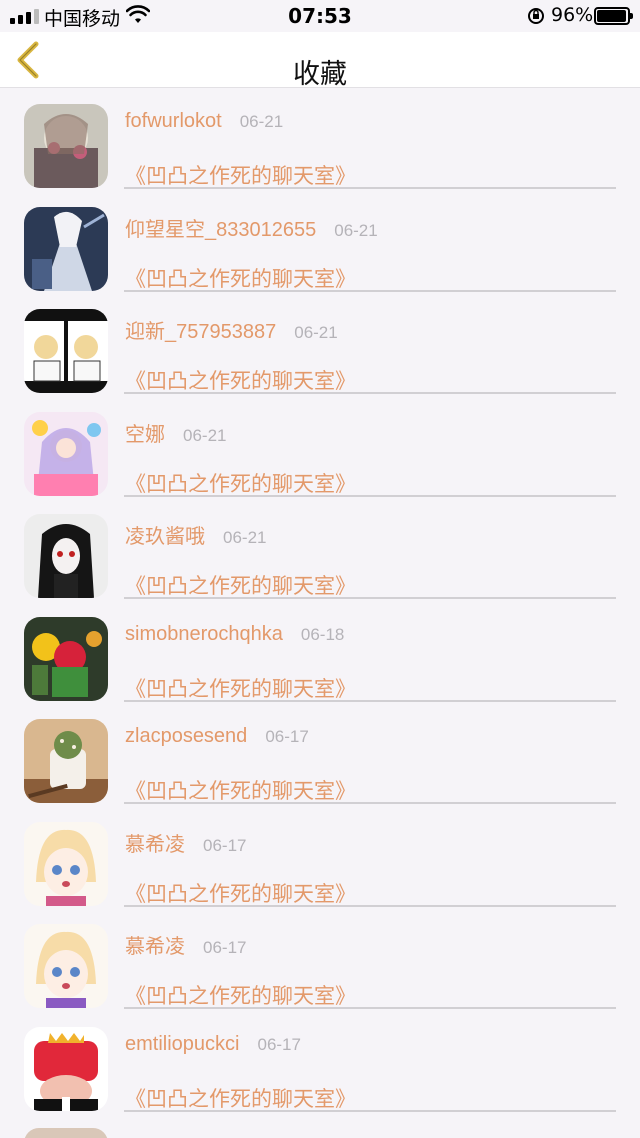  I want to click on battery-level-fill, so click(611, 16).